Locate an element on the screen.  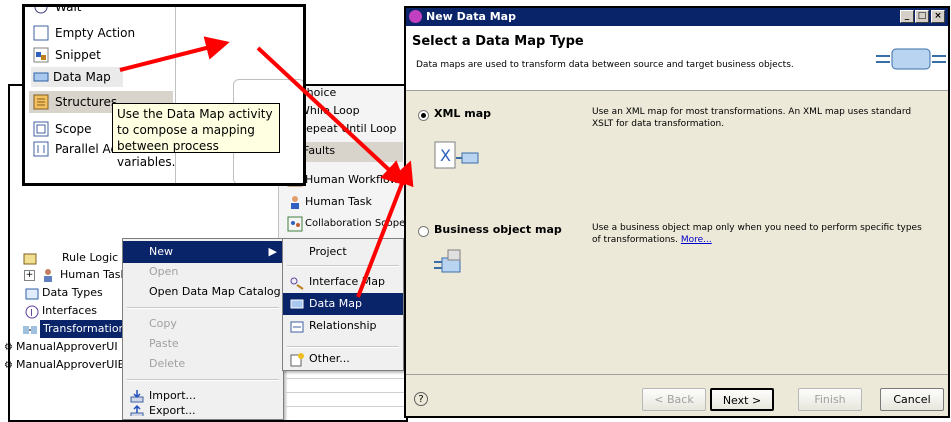
business-object-map-label: Business object map is located at coordinates (498, 229).